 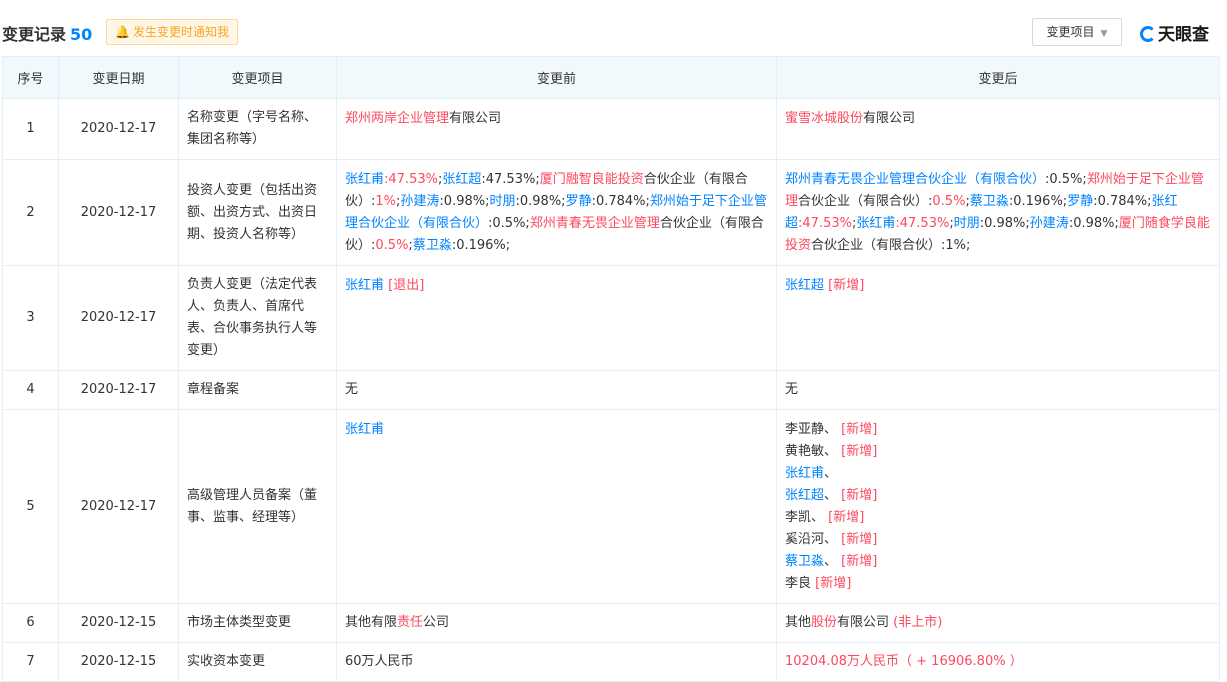 I want to click on table-row: 4 2020-12-17 章程备案无无, so click(x=611, y=390).